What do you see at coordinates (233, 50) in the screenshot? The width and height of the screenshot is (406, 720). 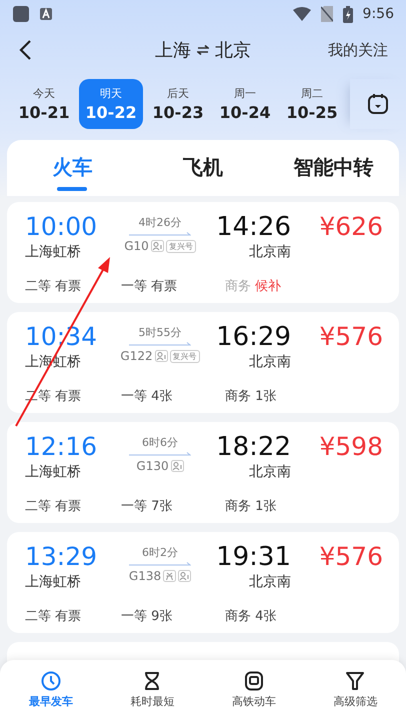 I see `destination-city: 北京` at bounding box center [233, 50].